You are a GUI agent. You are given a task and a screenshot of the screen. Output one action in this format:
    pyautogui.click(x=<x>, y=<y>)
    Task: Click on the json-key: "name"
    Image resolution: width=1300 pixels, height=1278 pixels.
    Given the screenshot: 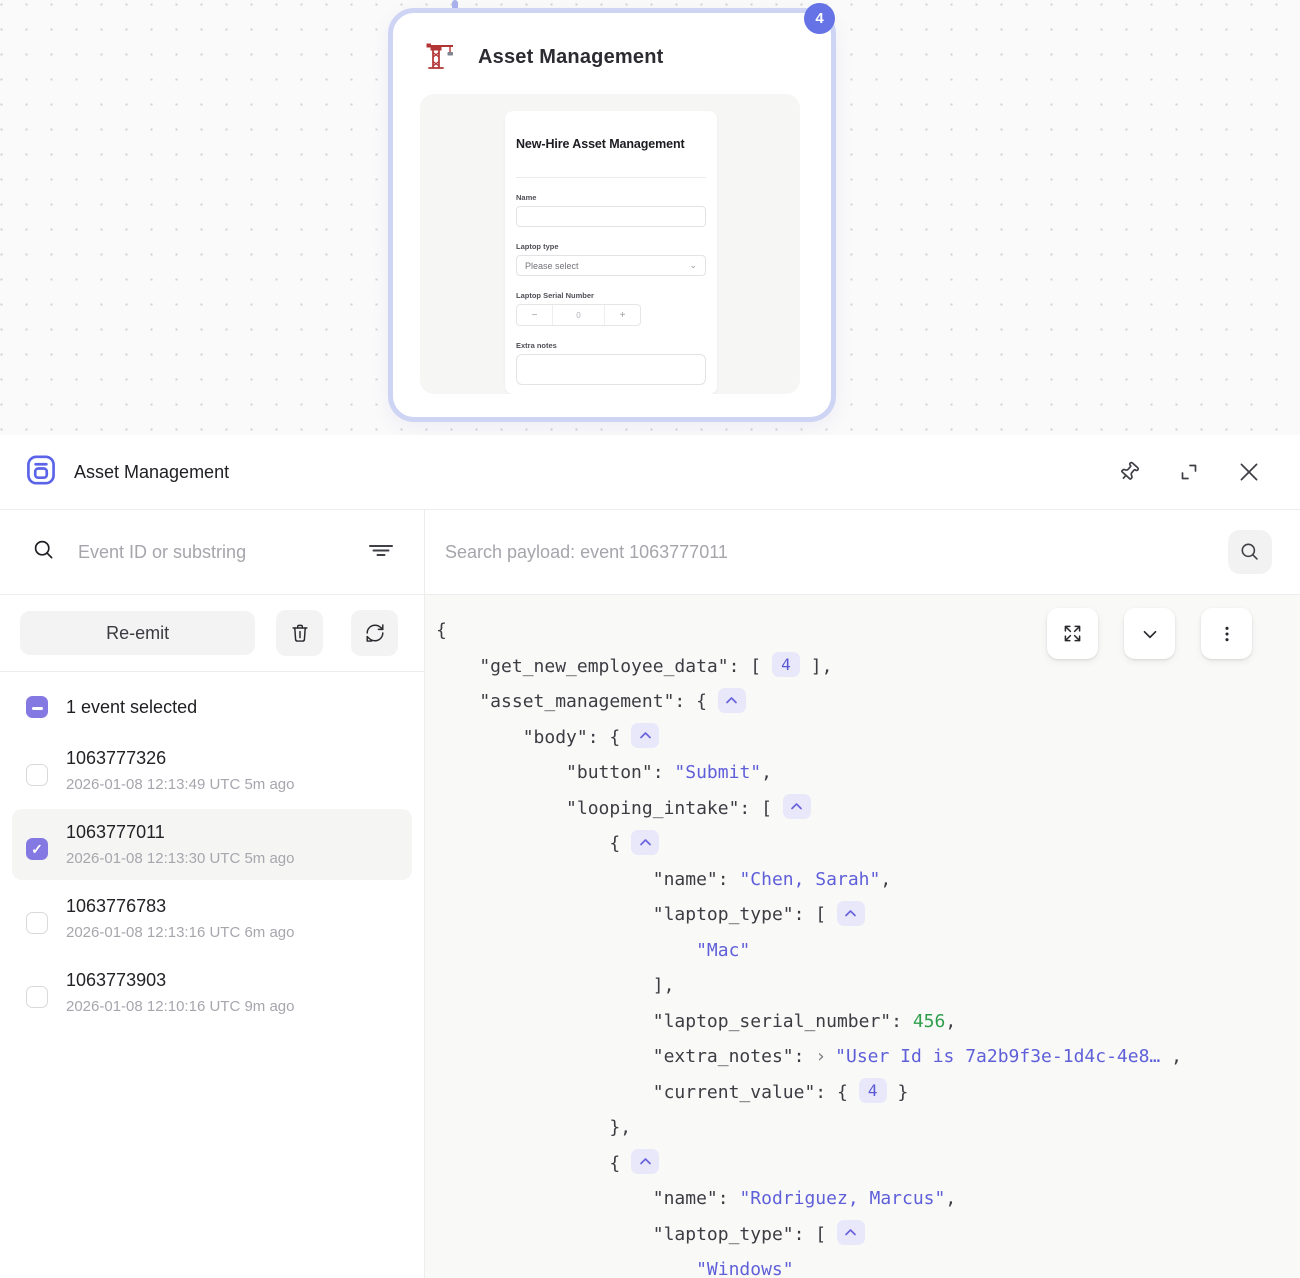 What is the action you would take?
    pyautogui.click(x=685, y=879)
    